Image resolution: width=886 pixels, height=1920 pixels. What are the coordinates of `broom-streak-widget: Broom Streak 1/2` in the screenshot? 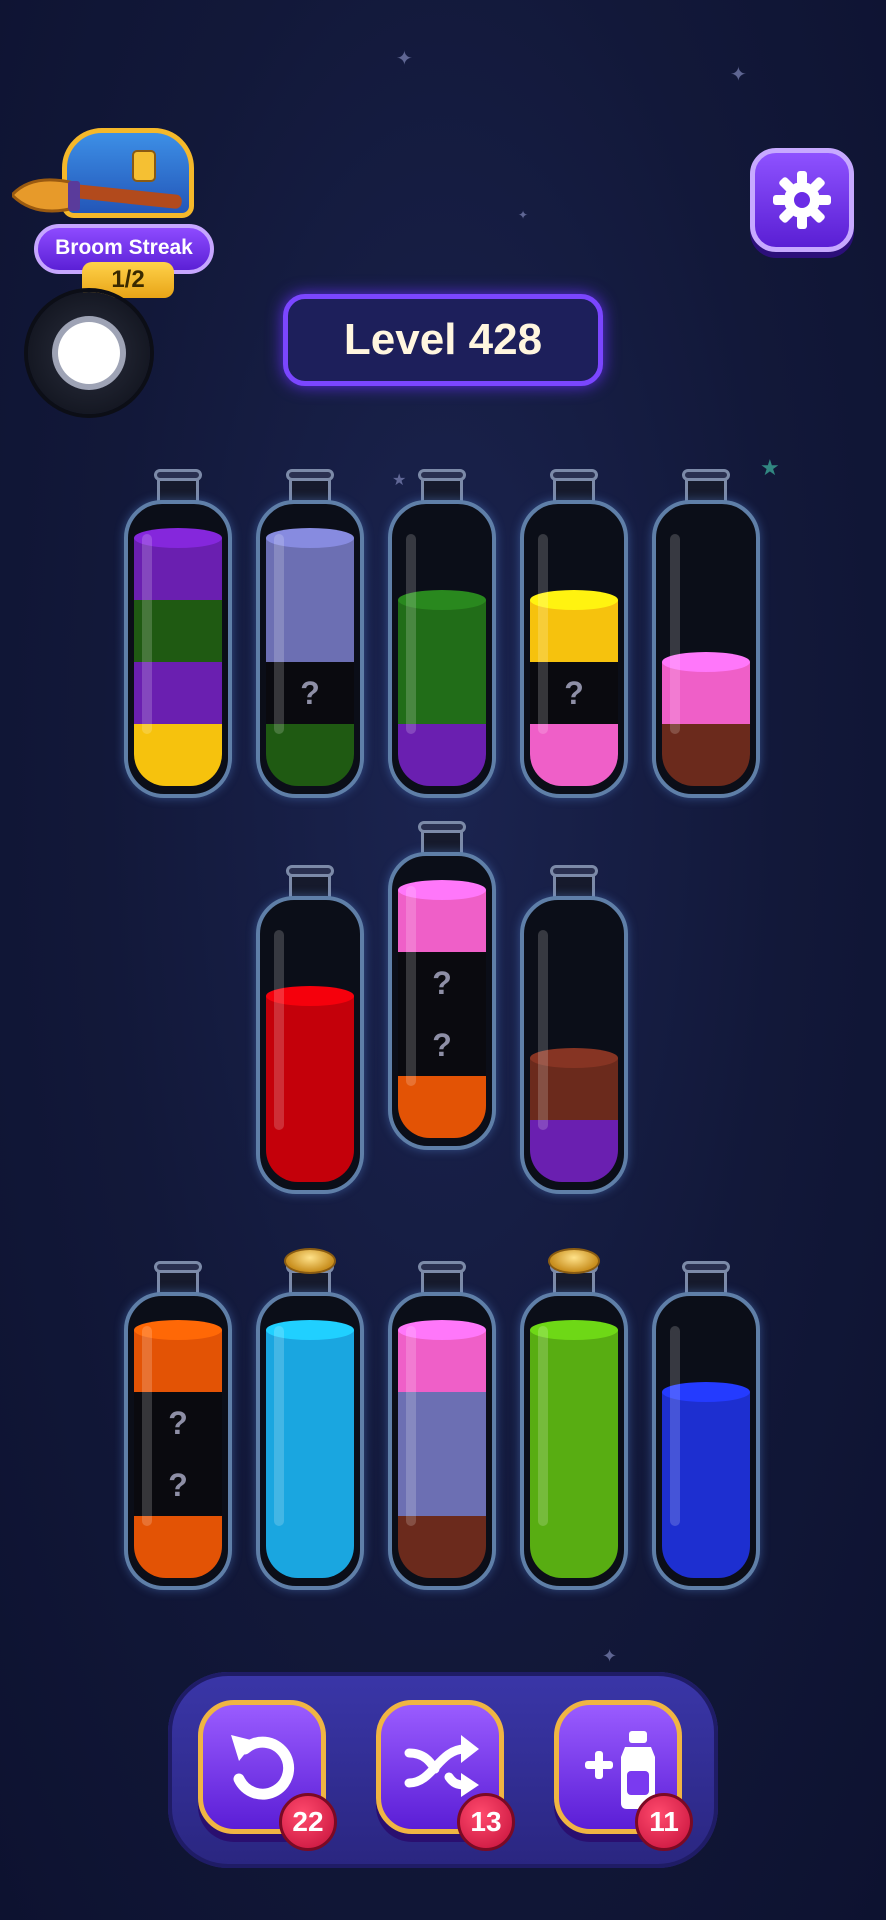 It's located at (113, 213).